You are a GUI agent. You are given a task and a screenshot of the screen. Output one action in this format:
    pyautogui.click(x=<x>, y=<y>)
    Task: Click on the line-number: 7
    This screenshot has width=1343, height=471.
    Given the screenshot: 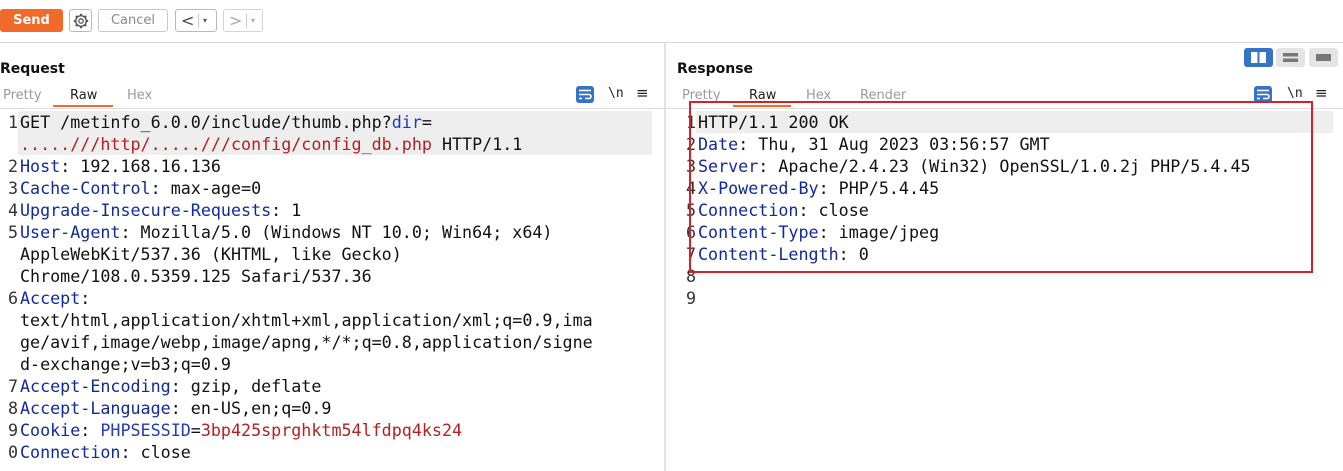 What is the action you would take?
    pyautogui.click(x=12, y=386)
    